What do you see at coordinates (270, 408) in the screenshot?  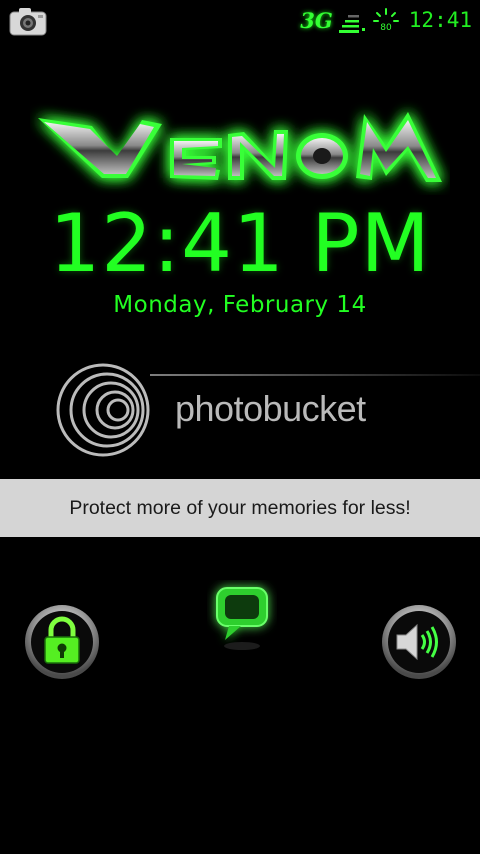 I see `photobucket-wordmark: photobucket` at bounding box center [270, 408].